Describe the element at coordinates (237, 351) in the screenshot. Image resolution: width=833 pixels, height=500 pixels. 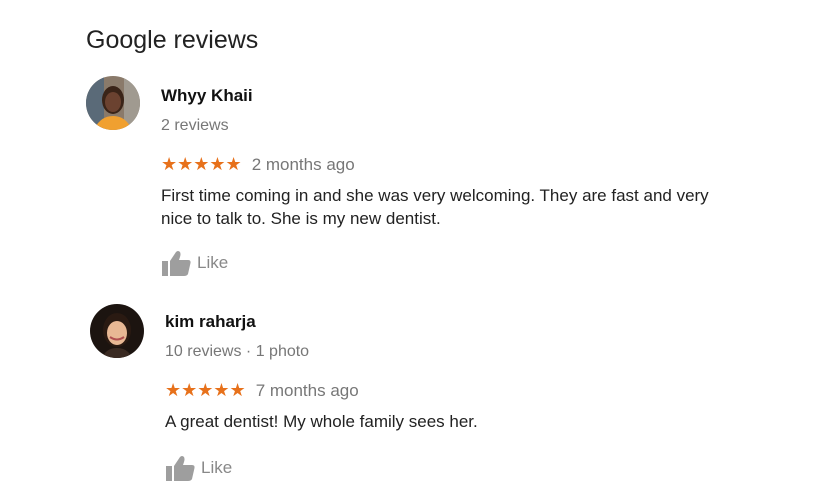
I see `reviewer-meta: 10 reviews · 1 photo` at that location.